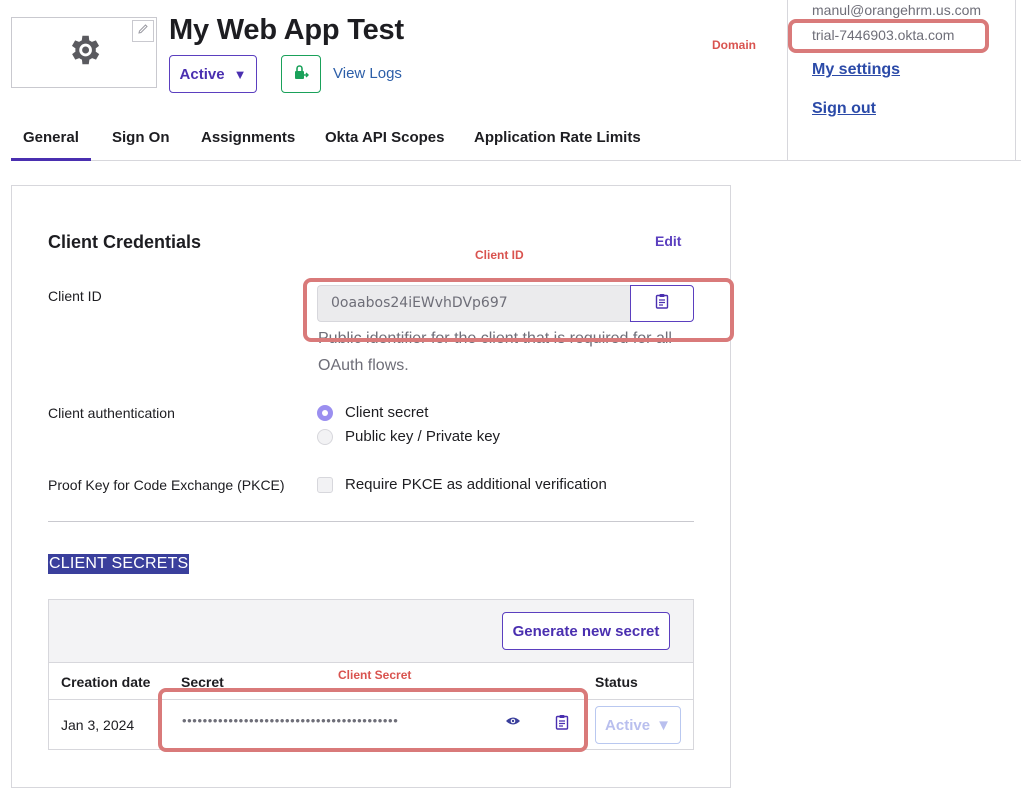  What do you see at coordinates (75, 296) in the screenshot?
I see `client-id-label: Client ID` at bounding box center [75, 296].